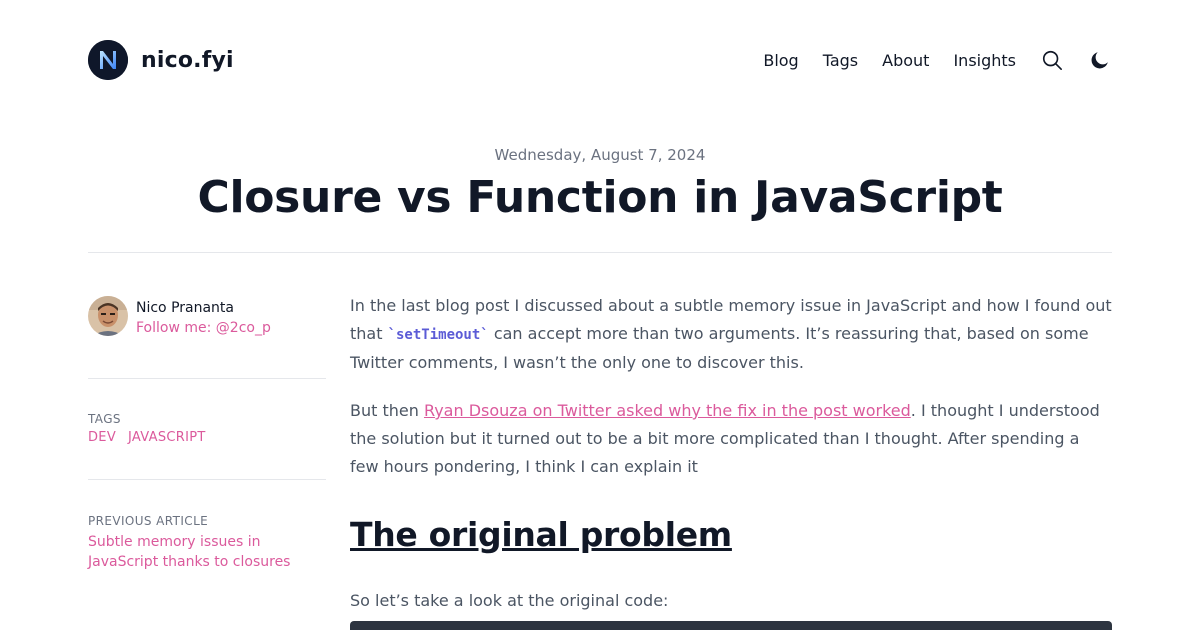 This screenshot has width=1200, height=630. Describe the element at coordinates (102, 438) in the screenshot. I see `tag-dev: DEV` at that location.